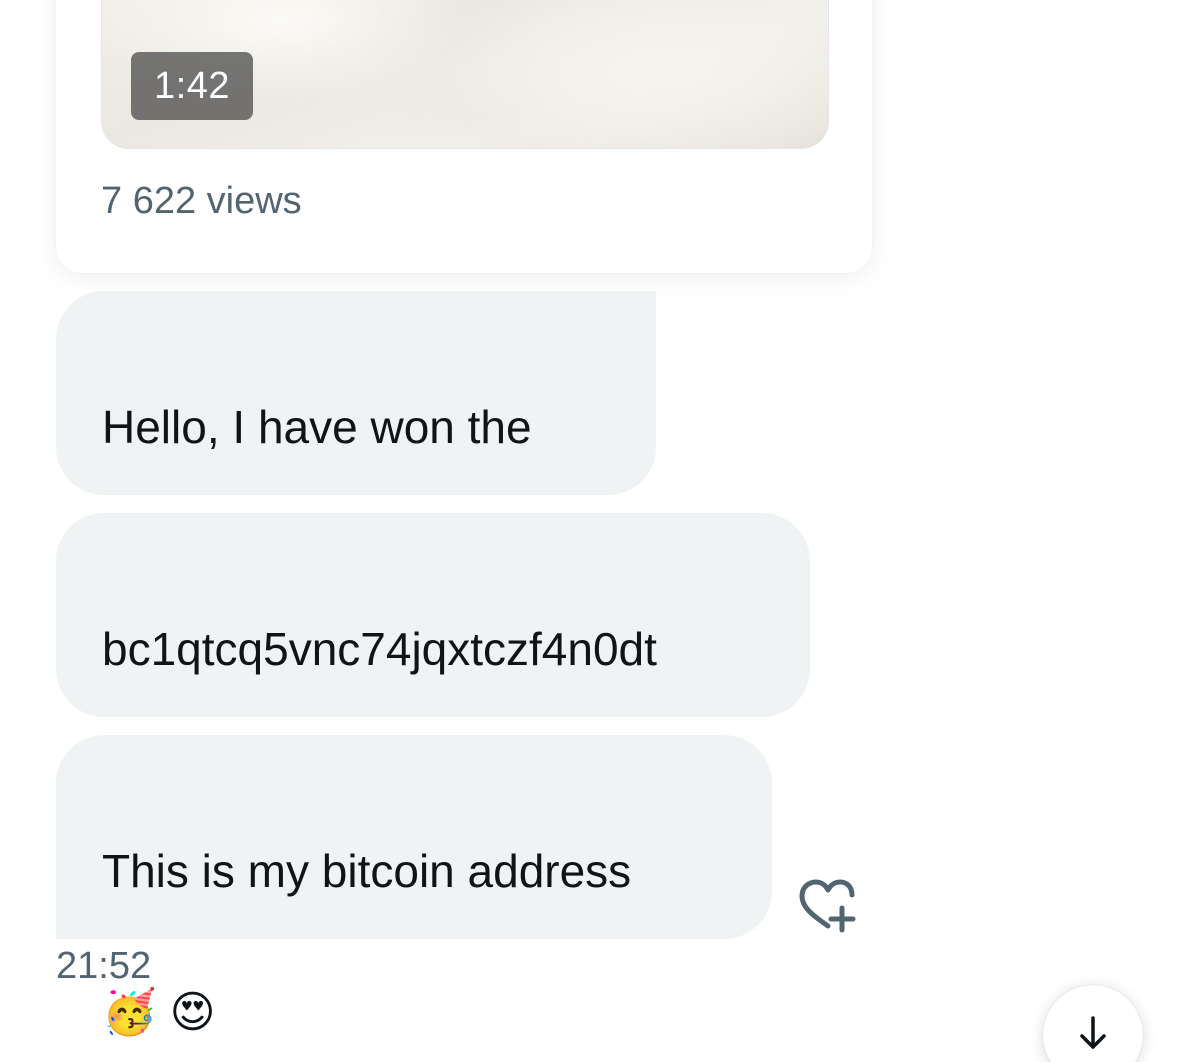 Image resolution: width=1200 pixels, height=1062 pixels. What do you see at coordinates (465, 74) in the screenshot?
I see `video-thumbnail: 1:42` at bounding box center [465, 74].